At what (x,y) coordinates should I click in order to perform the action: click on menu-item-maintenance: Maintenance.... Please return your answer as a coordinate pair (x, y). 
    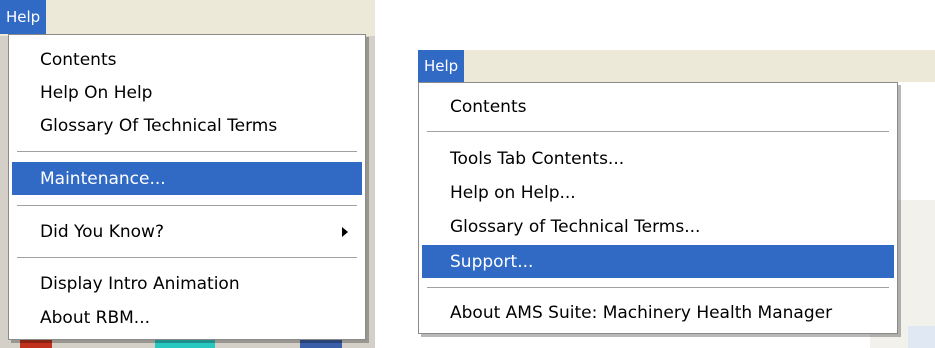
    Looking at the image, I should click on (187, 178).